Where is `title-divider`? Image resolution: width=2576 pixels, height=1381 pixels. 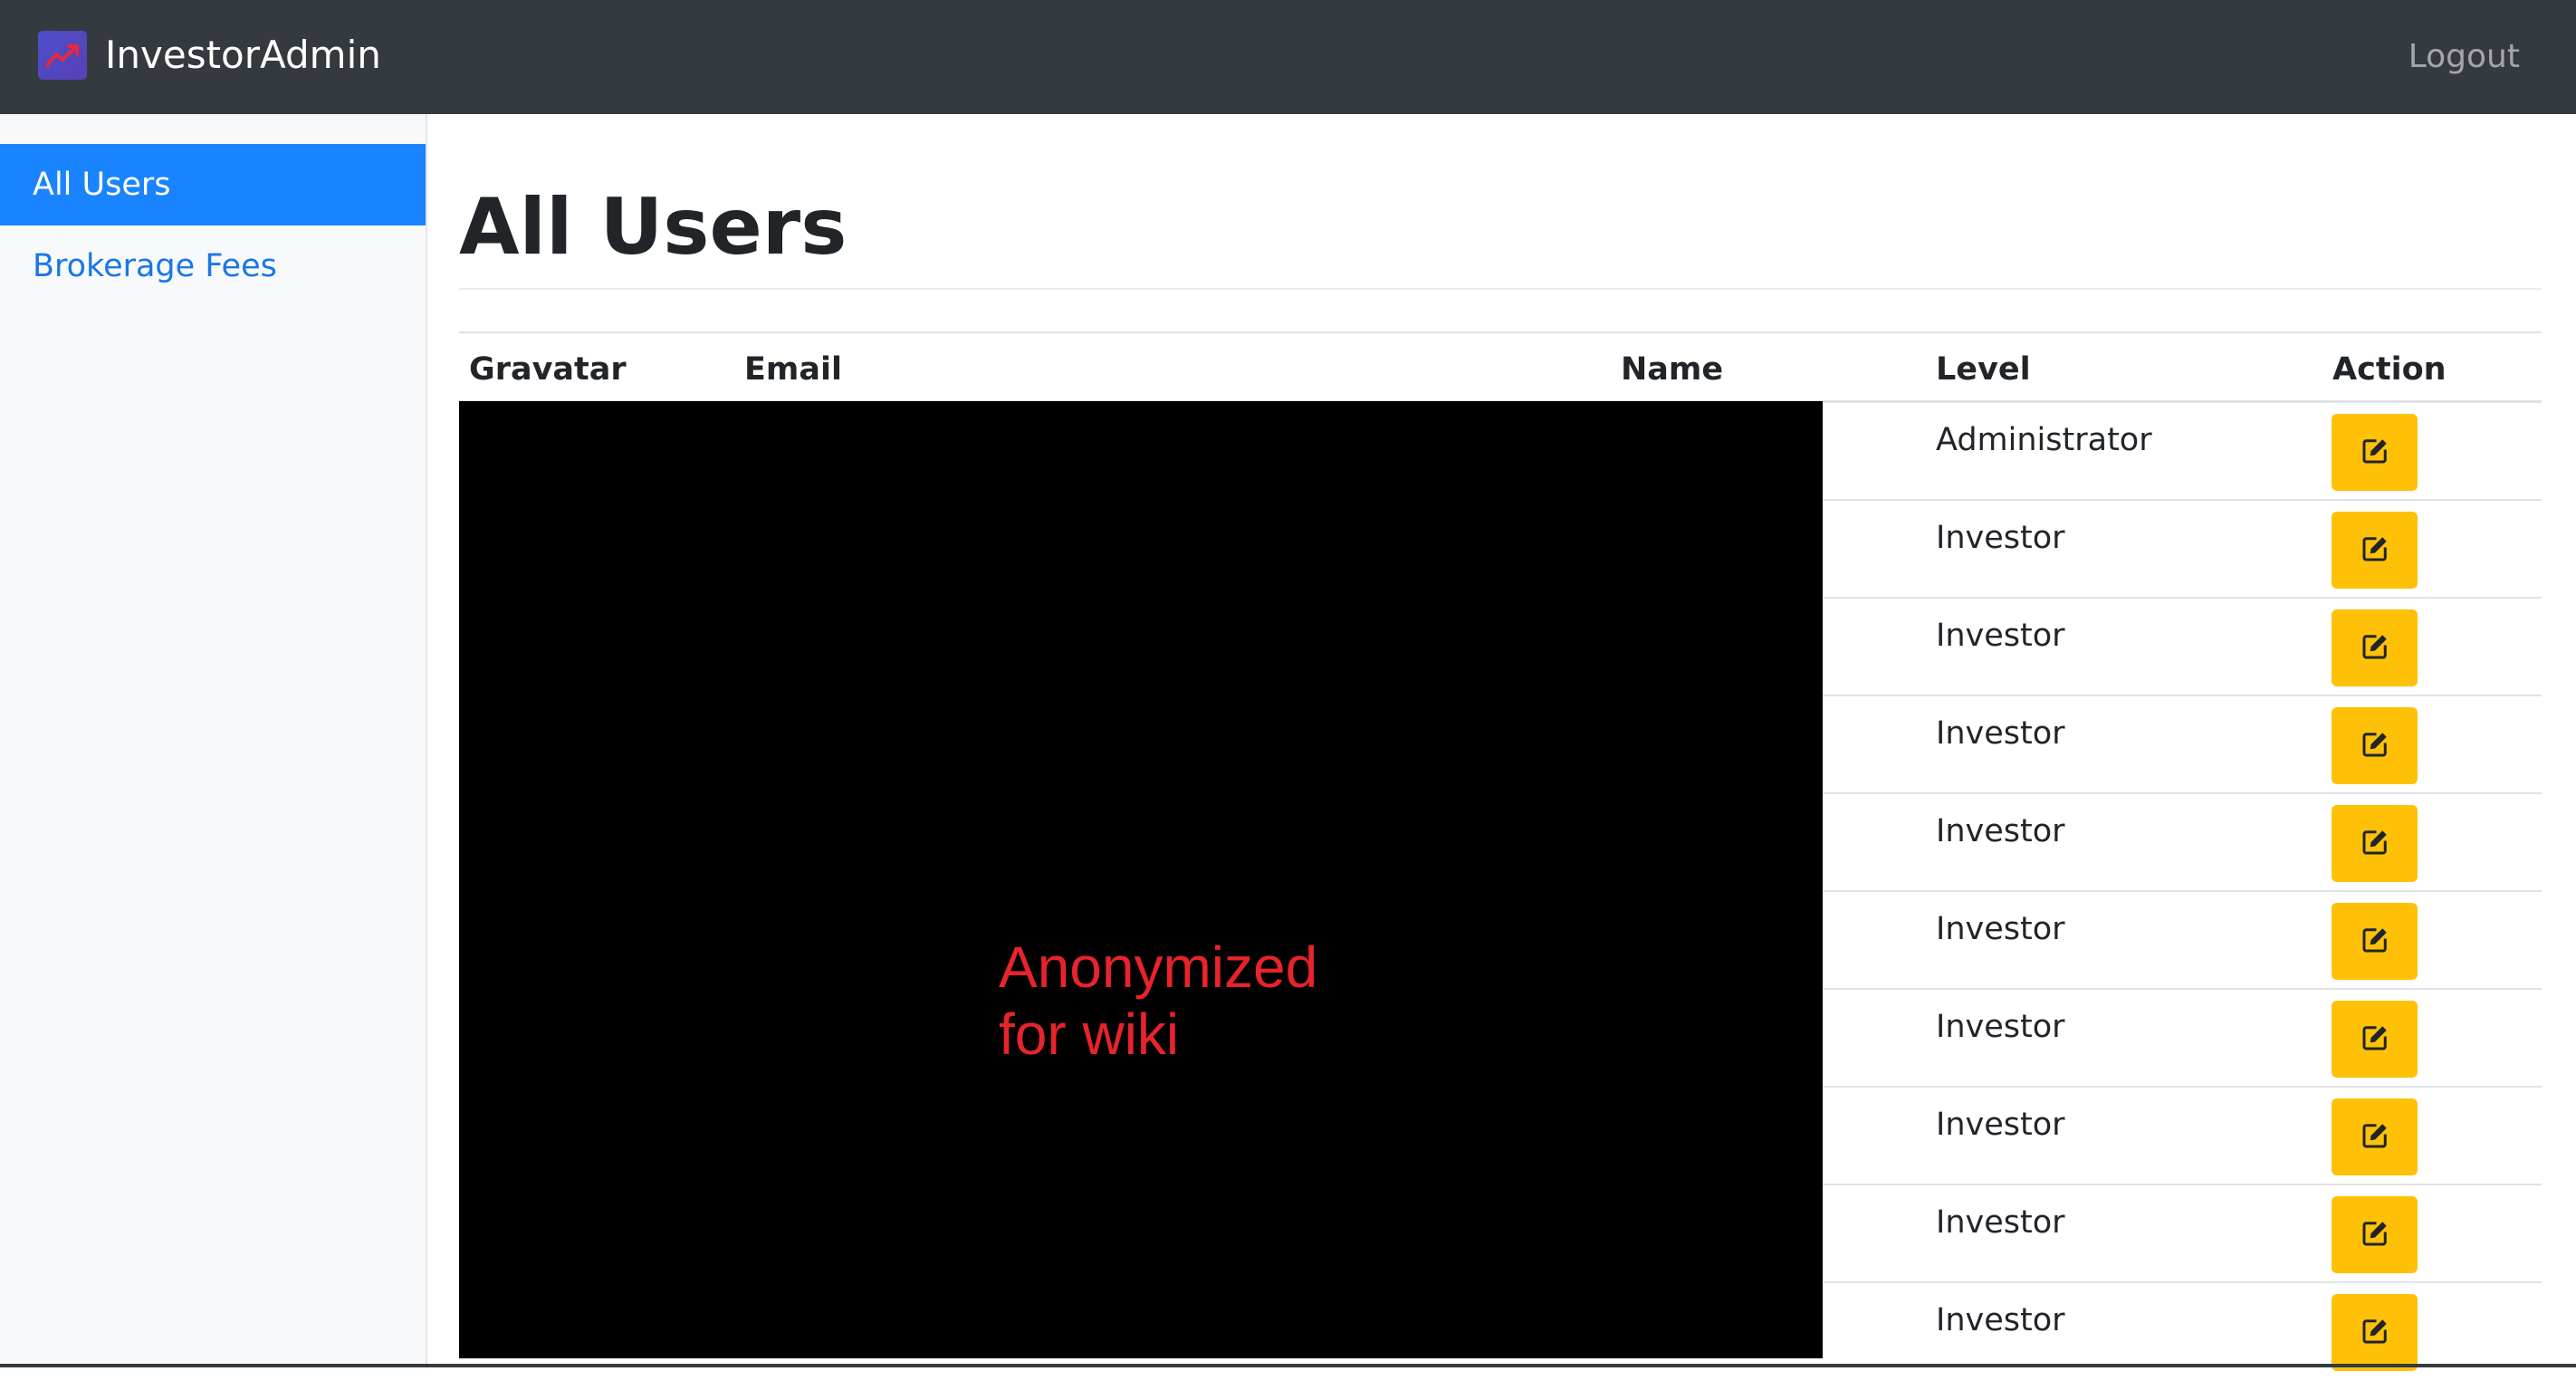
title-divider is located at coordinates (1500, 289).